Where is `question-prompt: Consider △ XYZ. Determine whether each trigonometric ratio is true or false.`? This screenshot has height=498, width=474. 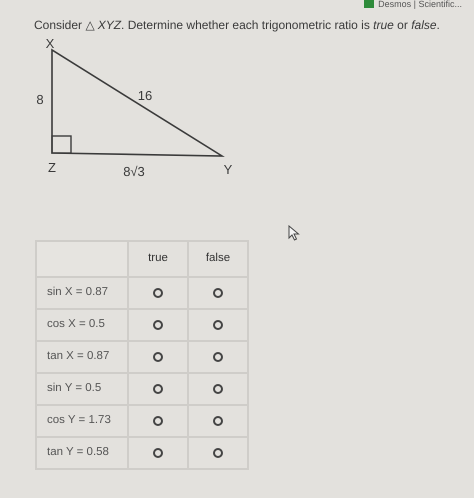
question-prompt: Consider △ XYZ. Determine whether each trigonometric ratio is true or false. is located at coordinates (237, 25).